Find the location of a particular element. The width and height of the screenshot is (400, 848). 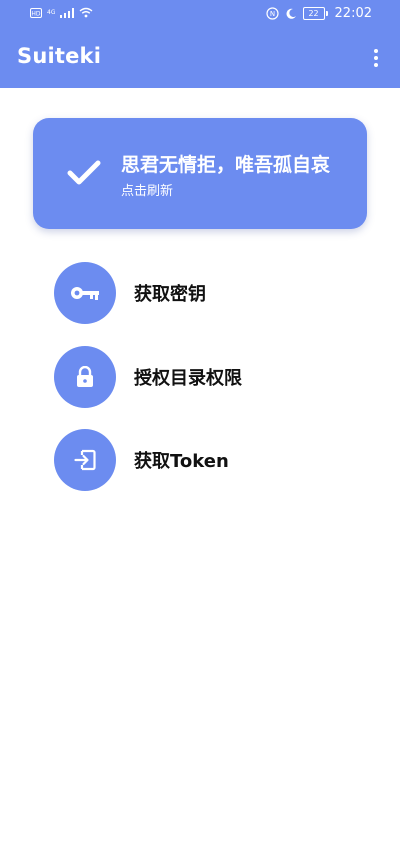

app-title: Suiteki is located at coordinates (59, 56).